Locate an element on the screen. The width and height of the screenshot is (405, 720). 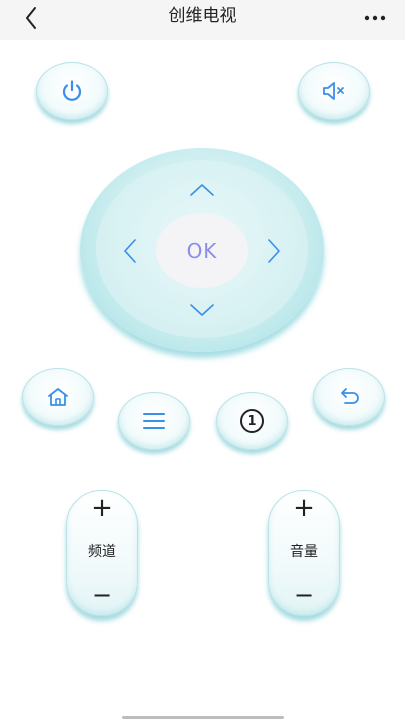
chevron-up-icon is located at coordinates (202, 190).